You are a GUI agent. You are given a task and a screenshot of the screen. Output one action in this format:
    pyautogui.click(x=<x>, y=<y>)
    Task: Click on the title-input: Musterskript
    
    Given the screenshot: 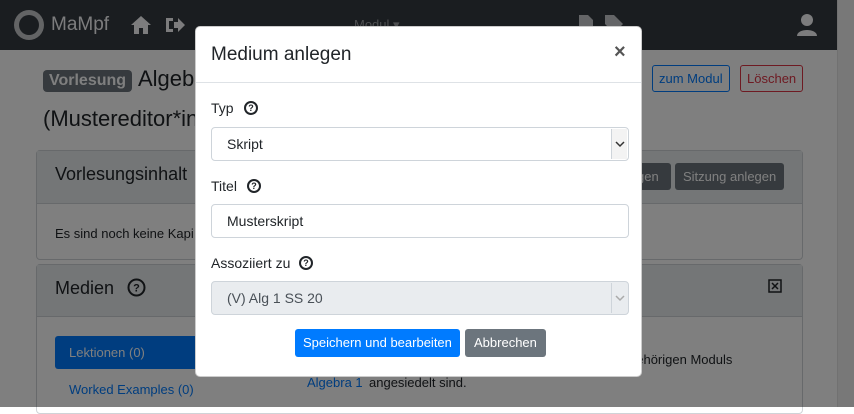 What is the action you would take?
    pyautogui.click(x=420, y=221)
    